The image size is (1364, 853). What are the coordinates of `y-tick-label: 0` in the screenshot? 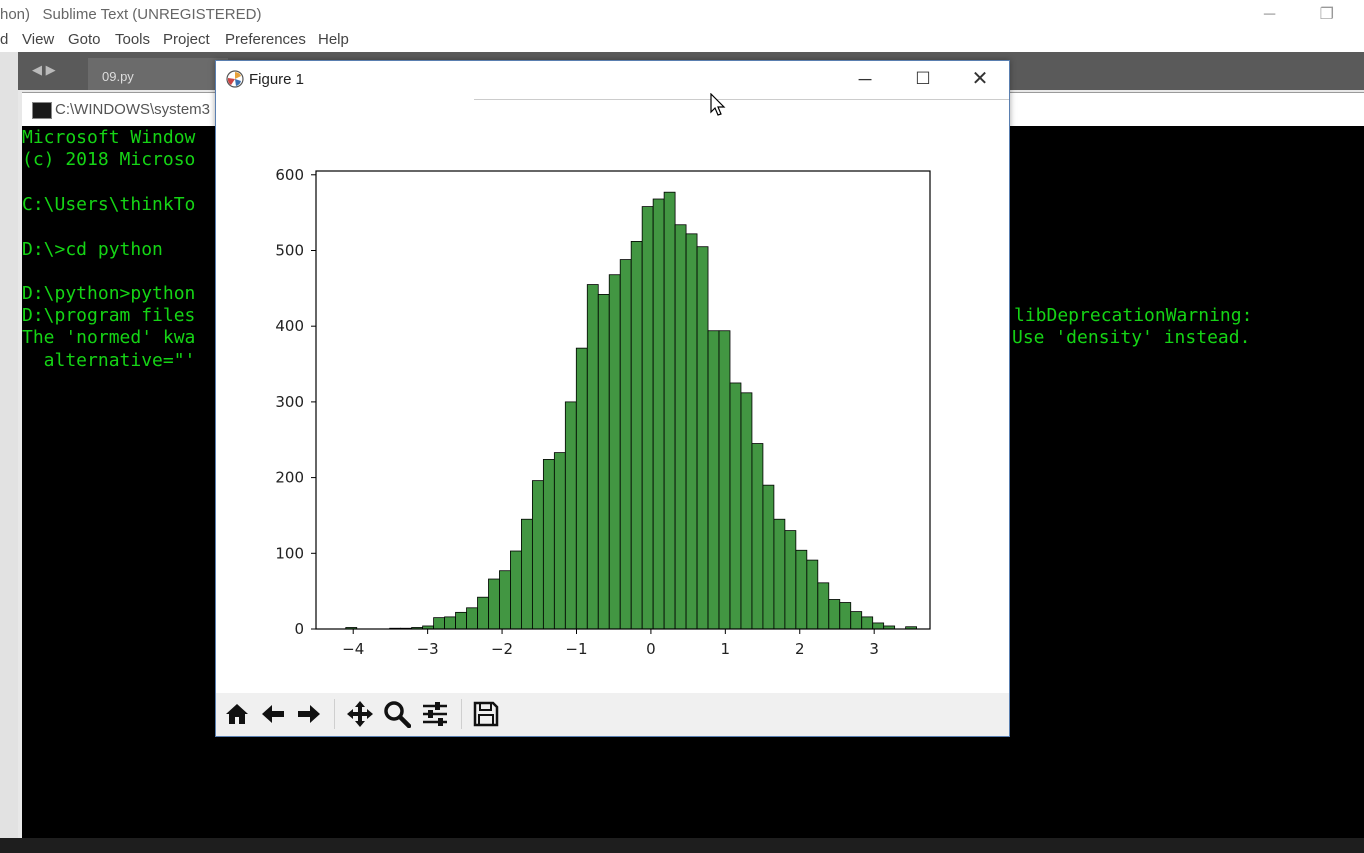 It's located at (299, 629).